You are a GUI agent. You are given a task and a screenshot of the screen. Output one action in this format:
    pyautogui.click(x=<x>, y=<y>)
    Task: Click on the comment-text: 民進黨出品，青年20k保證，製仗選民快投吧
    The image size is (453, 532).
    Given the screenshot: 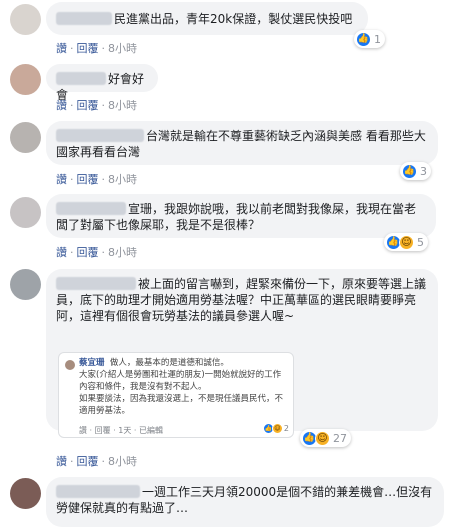 What is the action you would take?
    pyautogui.click(x=233, y=19)
    